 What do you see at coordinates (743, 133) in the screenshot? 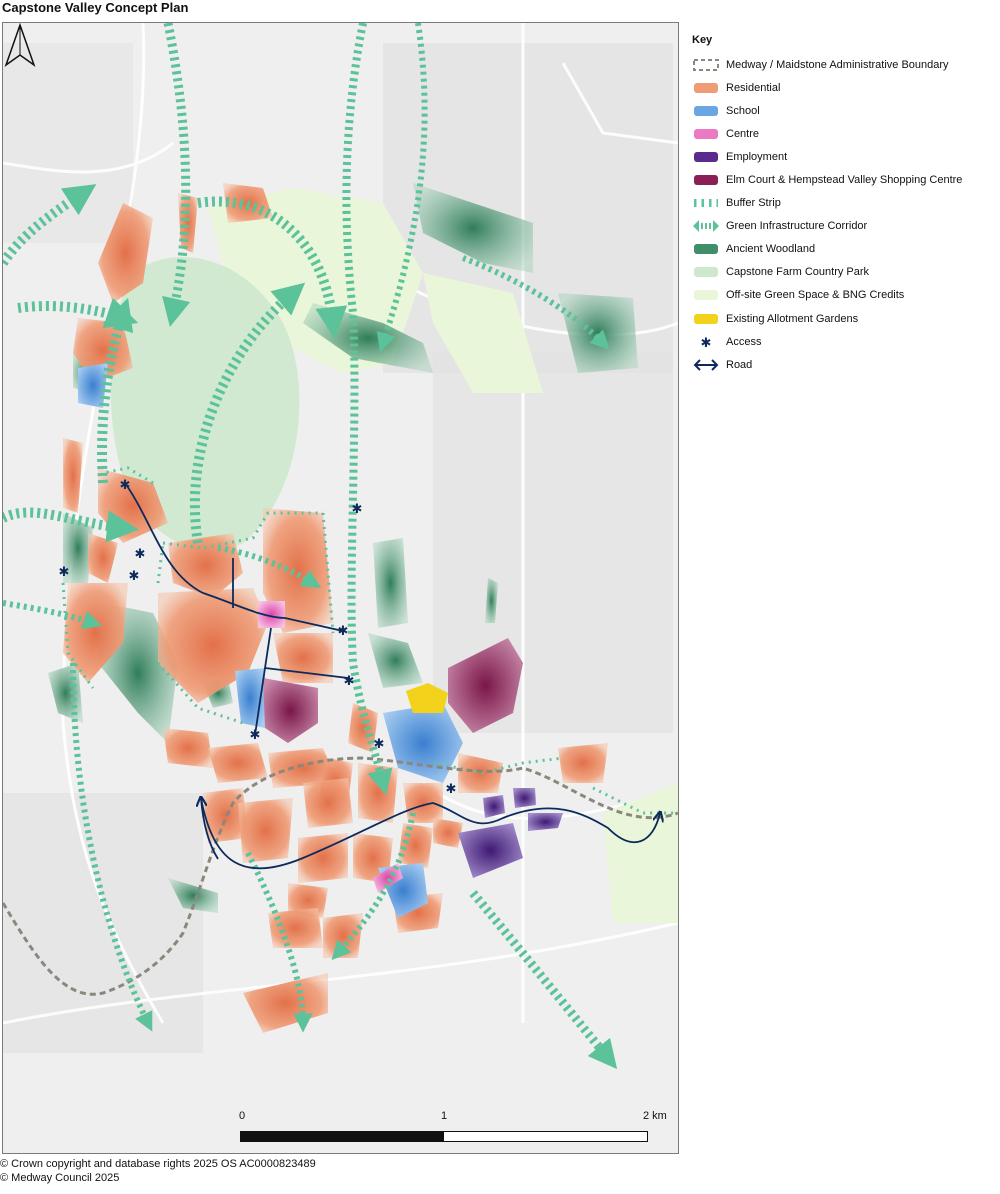
I see `legend-label: Centre` at bounding box center [743, 133].